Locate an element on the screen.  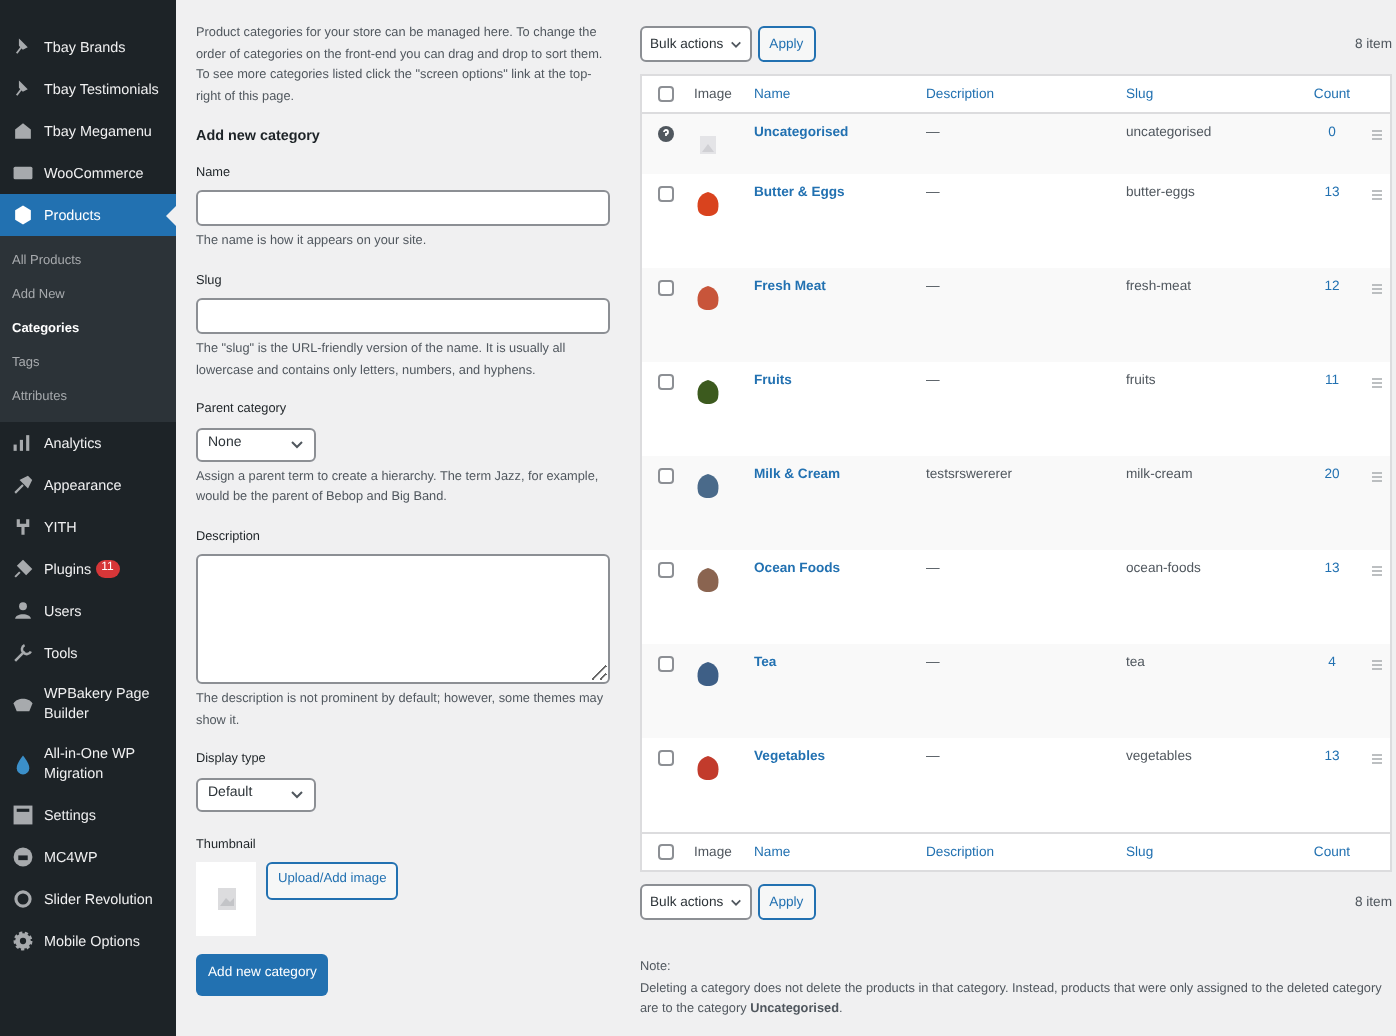
box-icon is located at coordinates (23, 215).